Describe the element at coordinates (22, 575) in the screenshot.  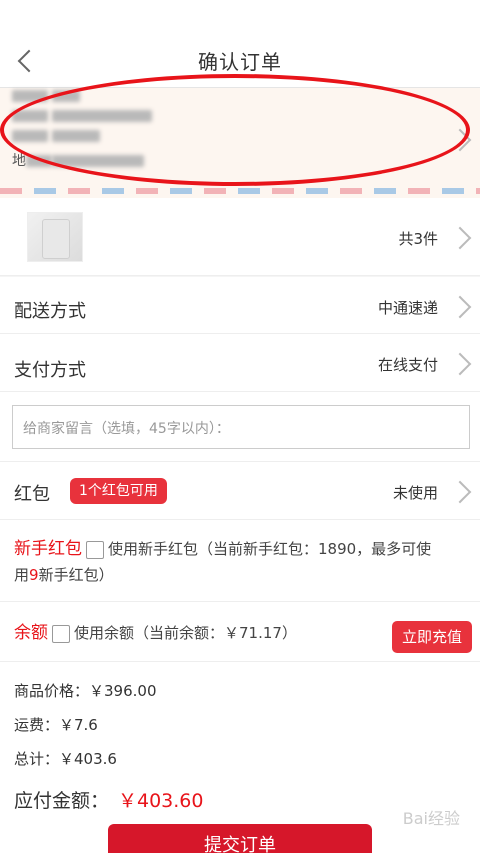
I see `new-user-coupon-text-line2-prefix: 用` at that location.